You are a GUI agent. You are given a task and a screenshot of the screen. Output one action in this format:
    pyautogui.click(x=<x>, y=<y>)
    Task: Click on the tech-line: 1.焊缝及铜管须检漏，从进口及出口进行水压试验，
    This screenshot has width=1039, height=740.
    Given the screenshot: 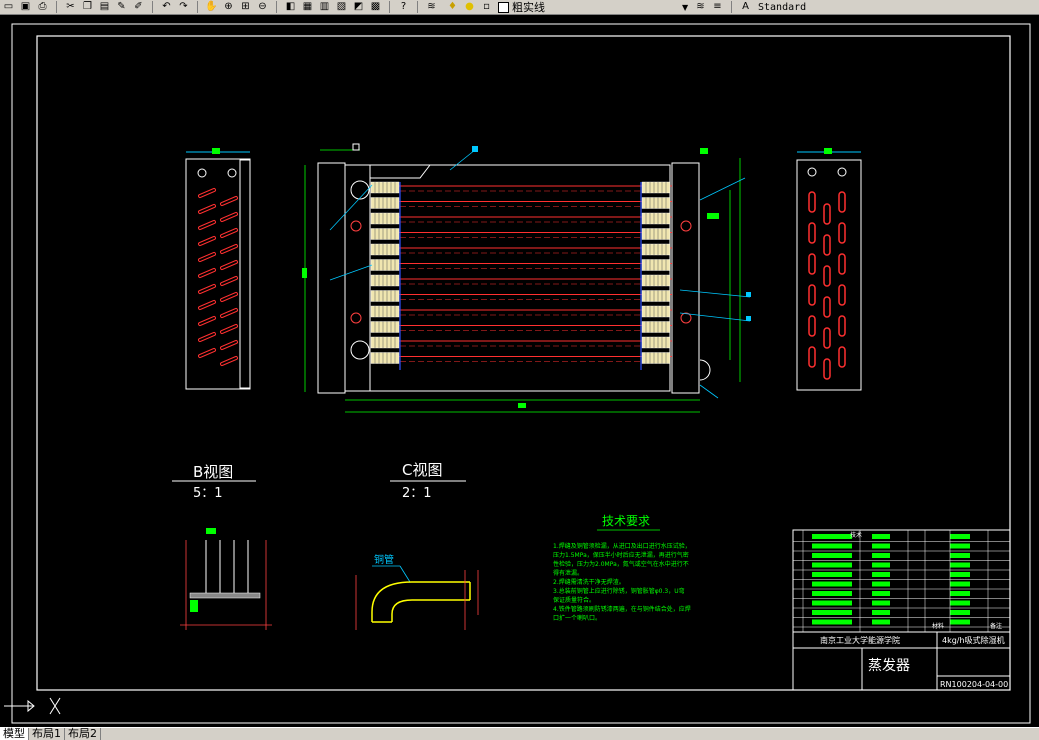 What is the action you would take?
    pyautogui.click(x=622, y=546)
    